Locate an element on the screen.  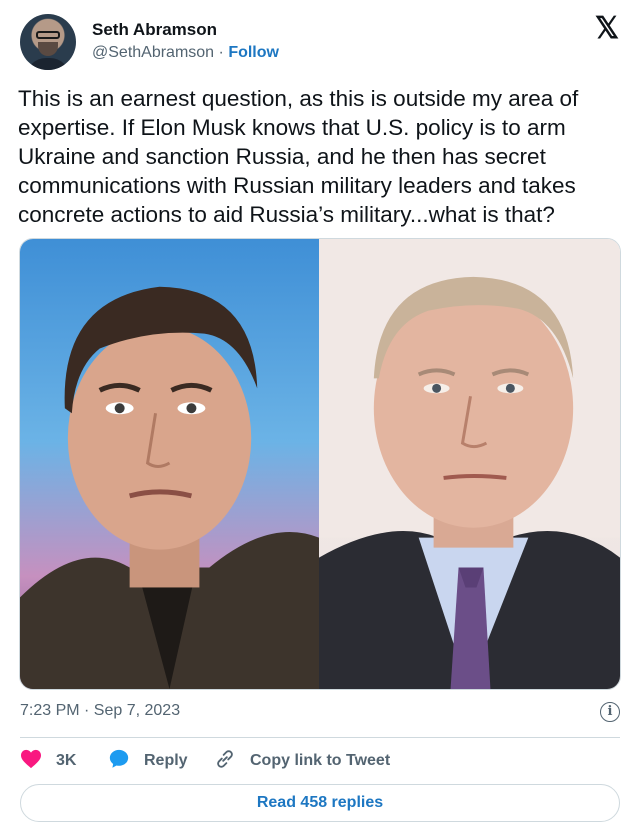
follow-button: Follow is located at coordinates (253, 52).